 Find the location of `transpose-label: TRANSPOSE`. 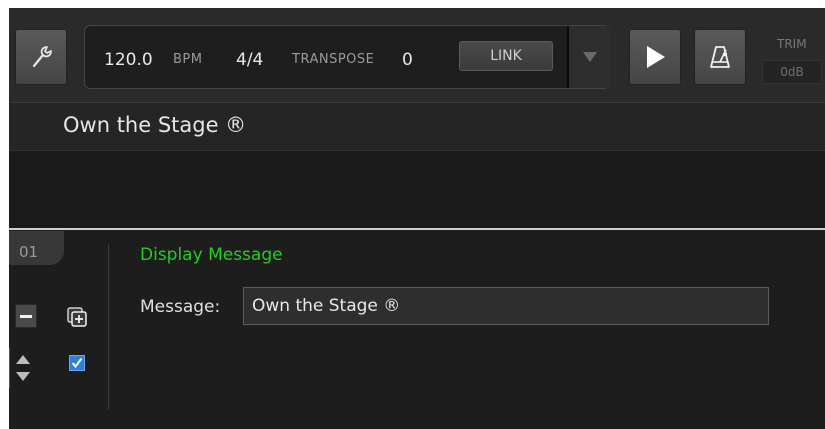

transpose-label: TRANSPOSE is located at coordinates (333, 59).